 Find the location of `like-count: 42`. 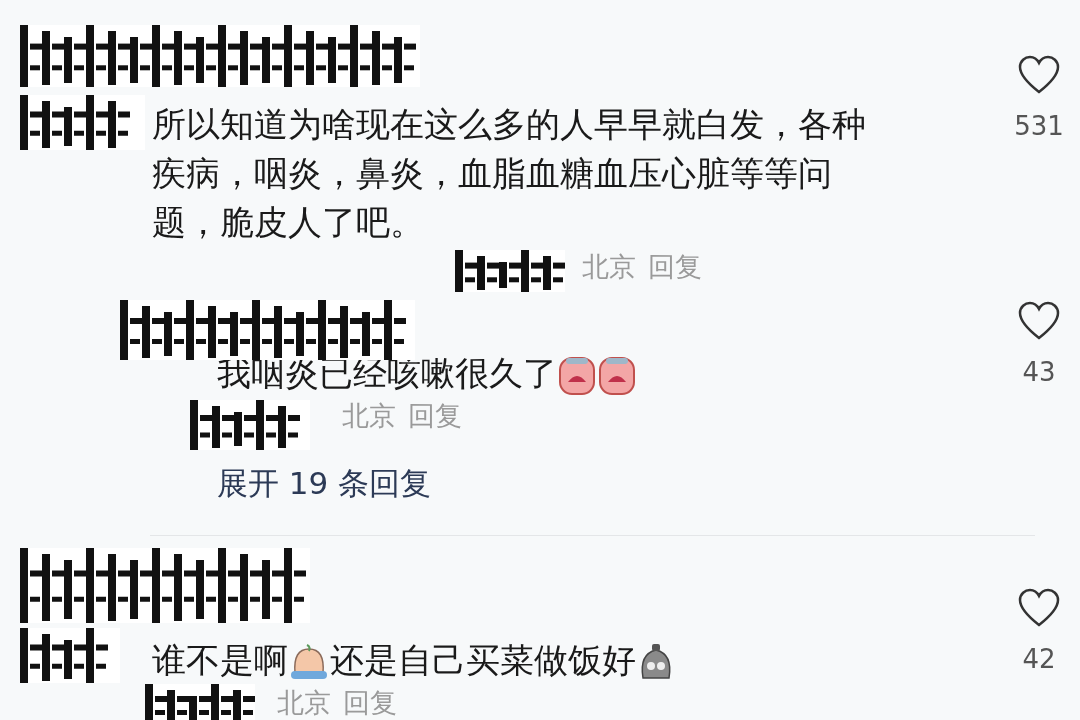

like-count: 42 is located at coordinates (1039, 659).